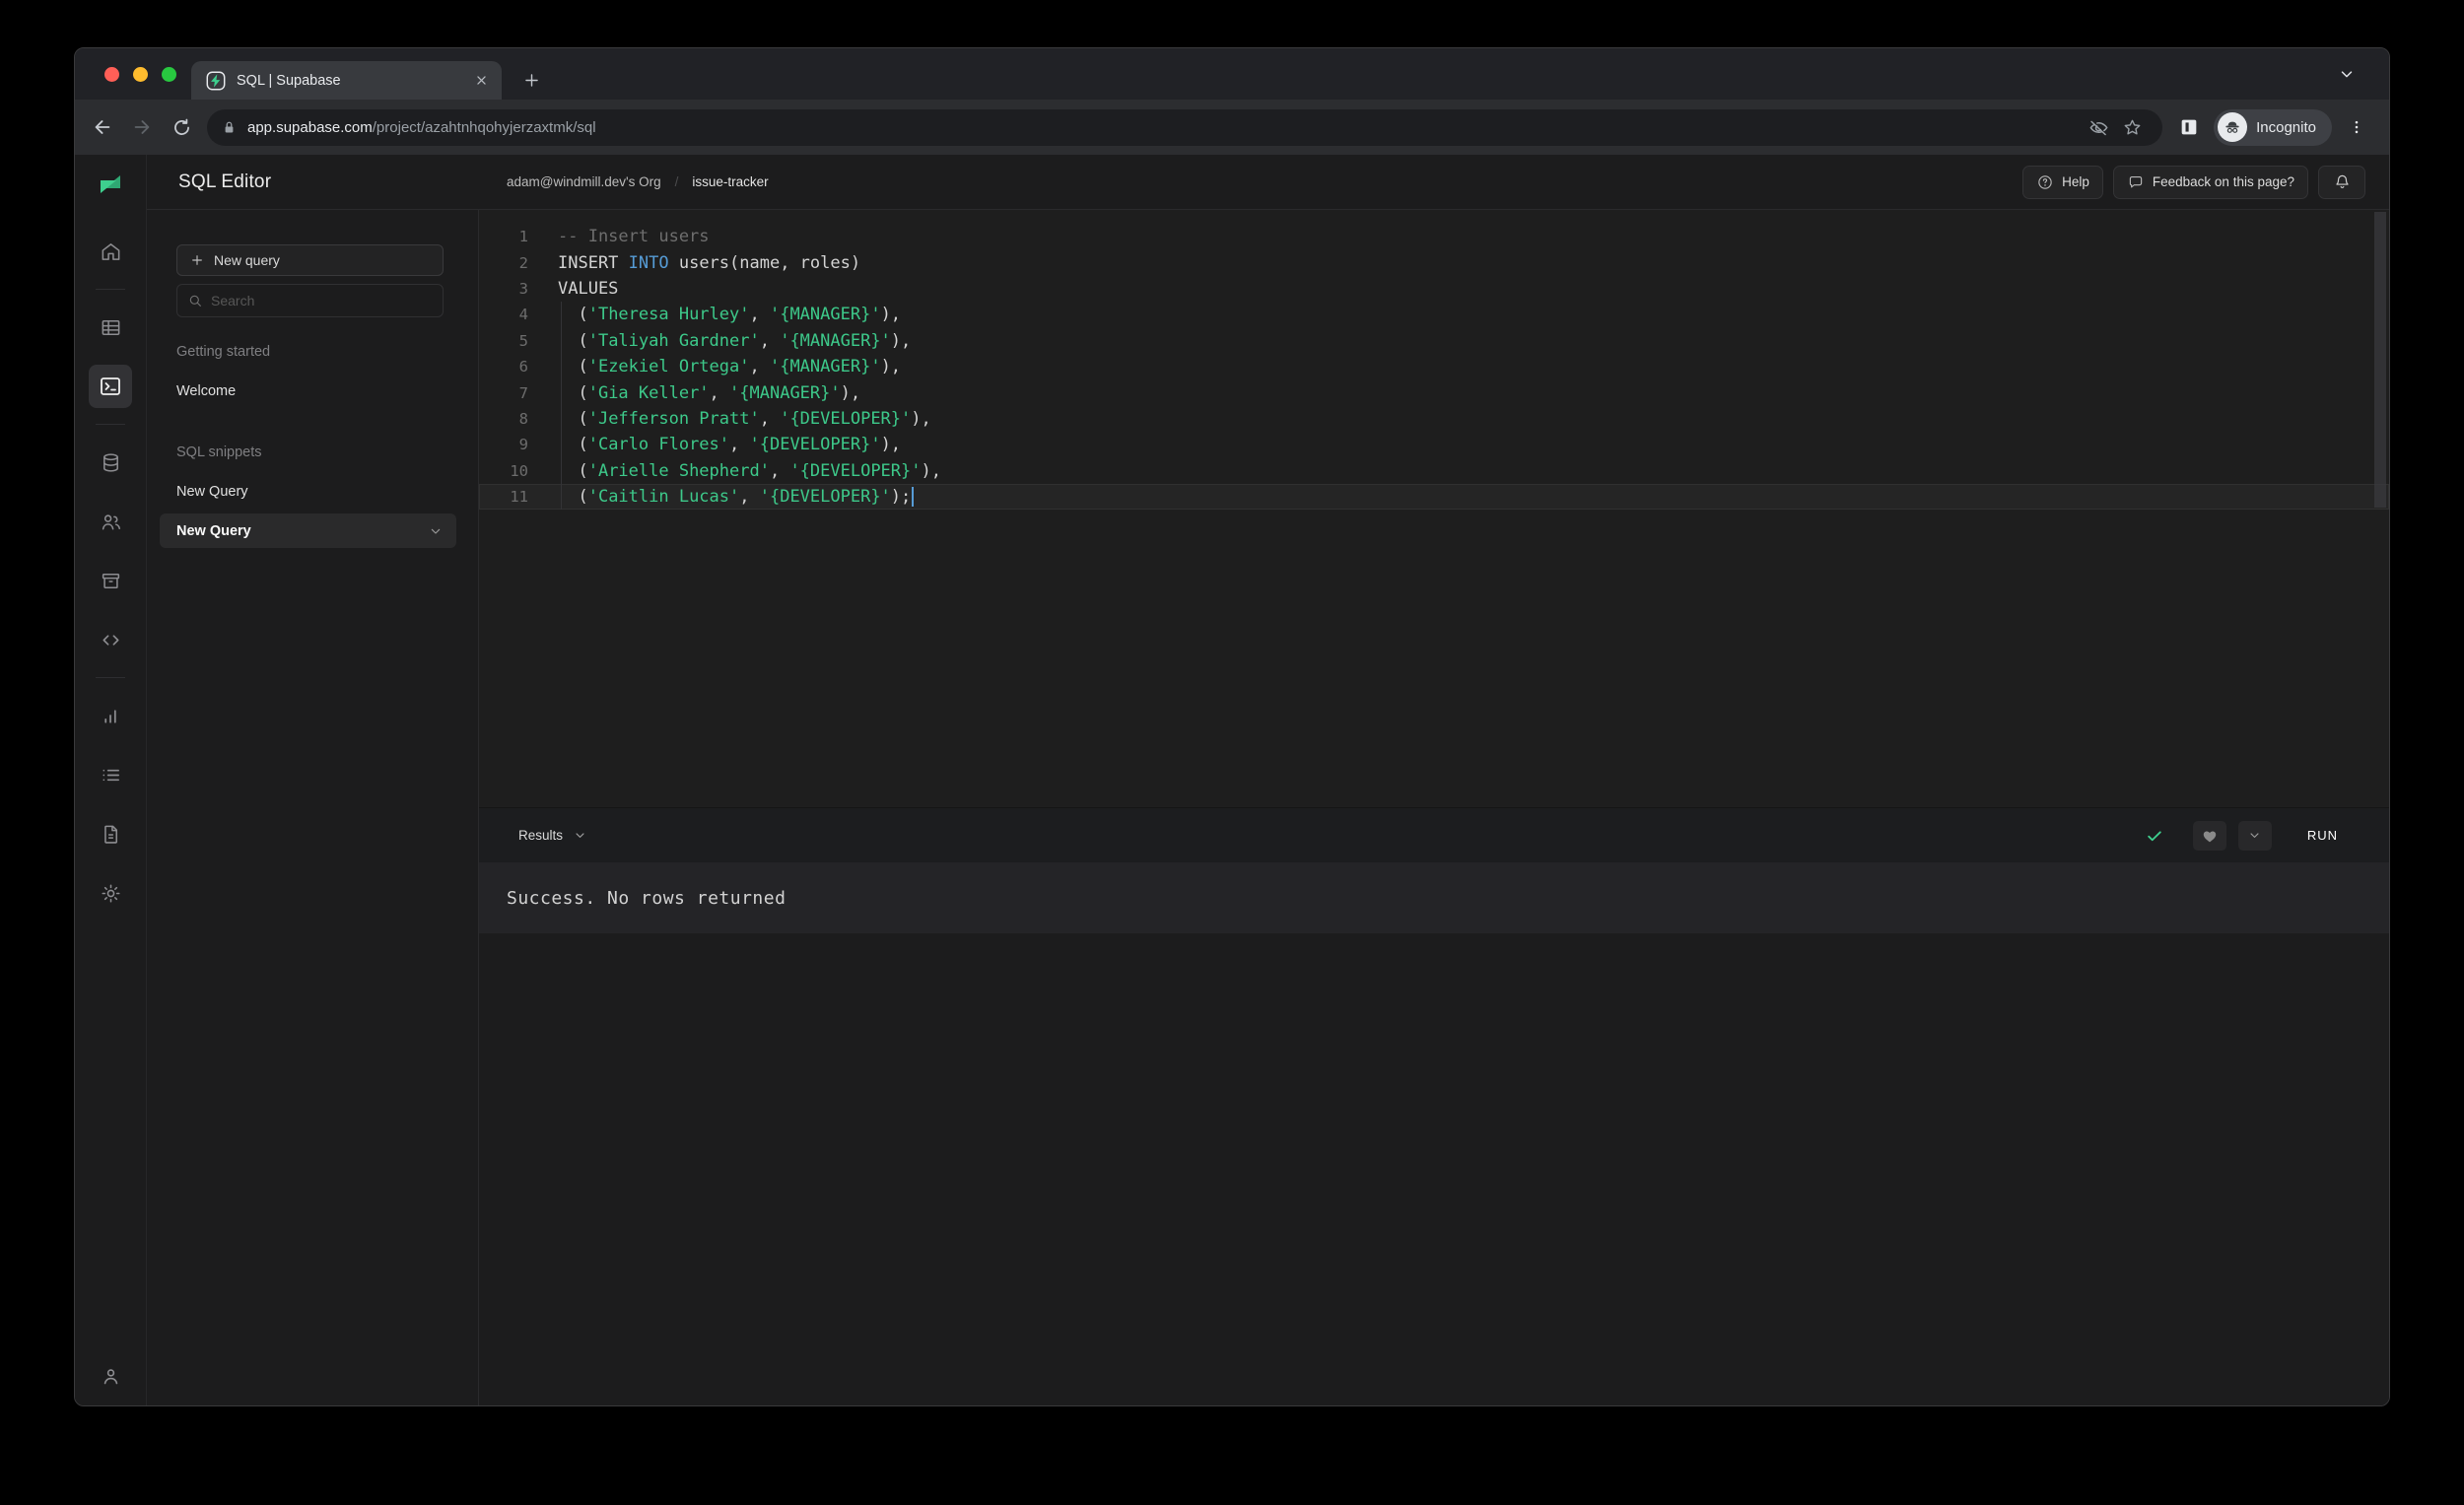 This screenshot has height=1505, width=2464. What do you see at coordinates (1434, 444) in the screenshot?
I see `code-line: 9 ('Carlo Flores', '{DEVELOPER}'),` at bounding box center [1434, 444].